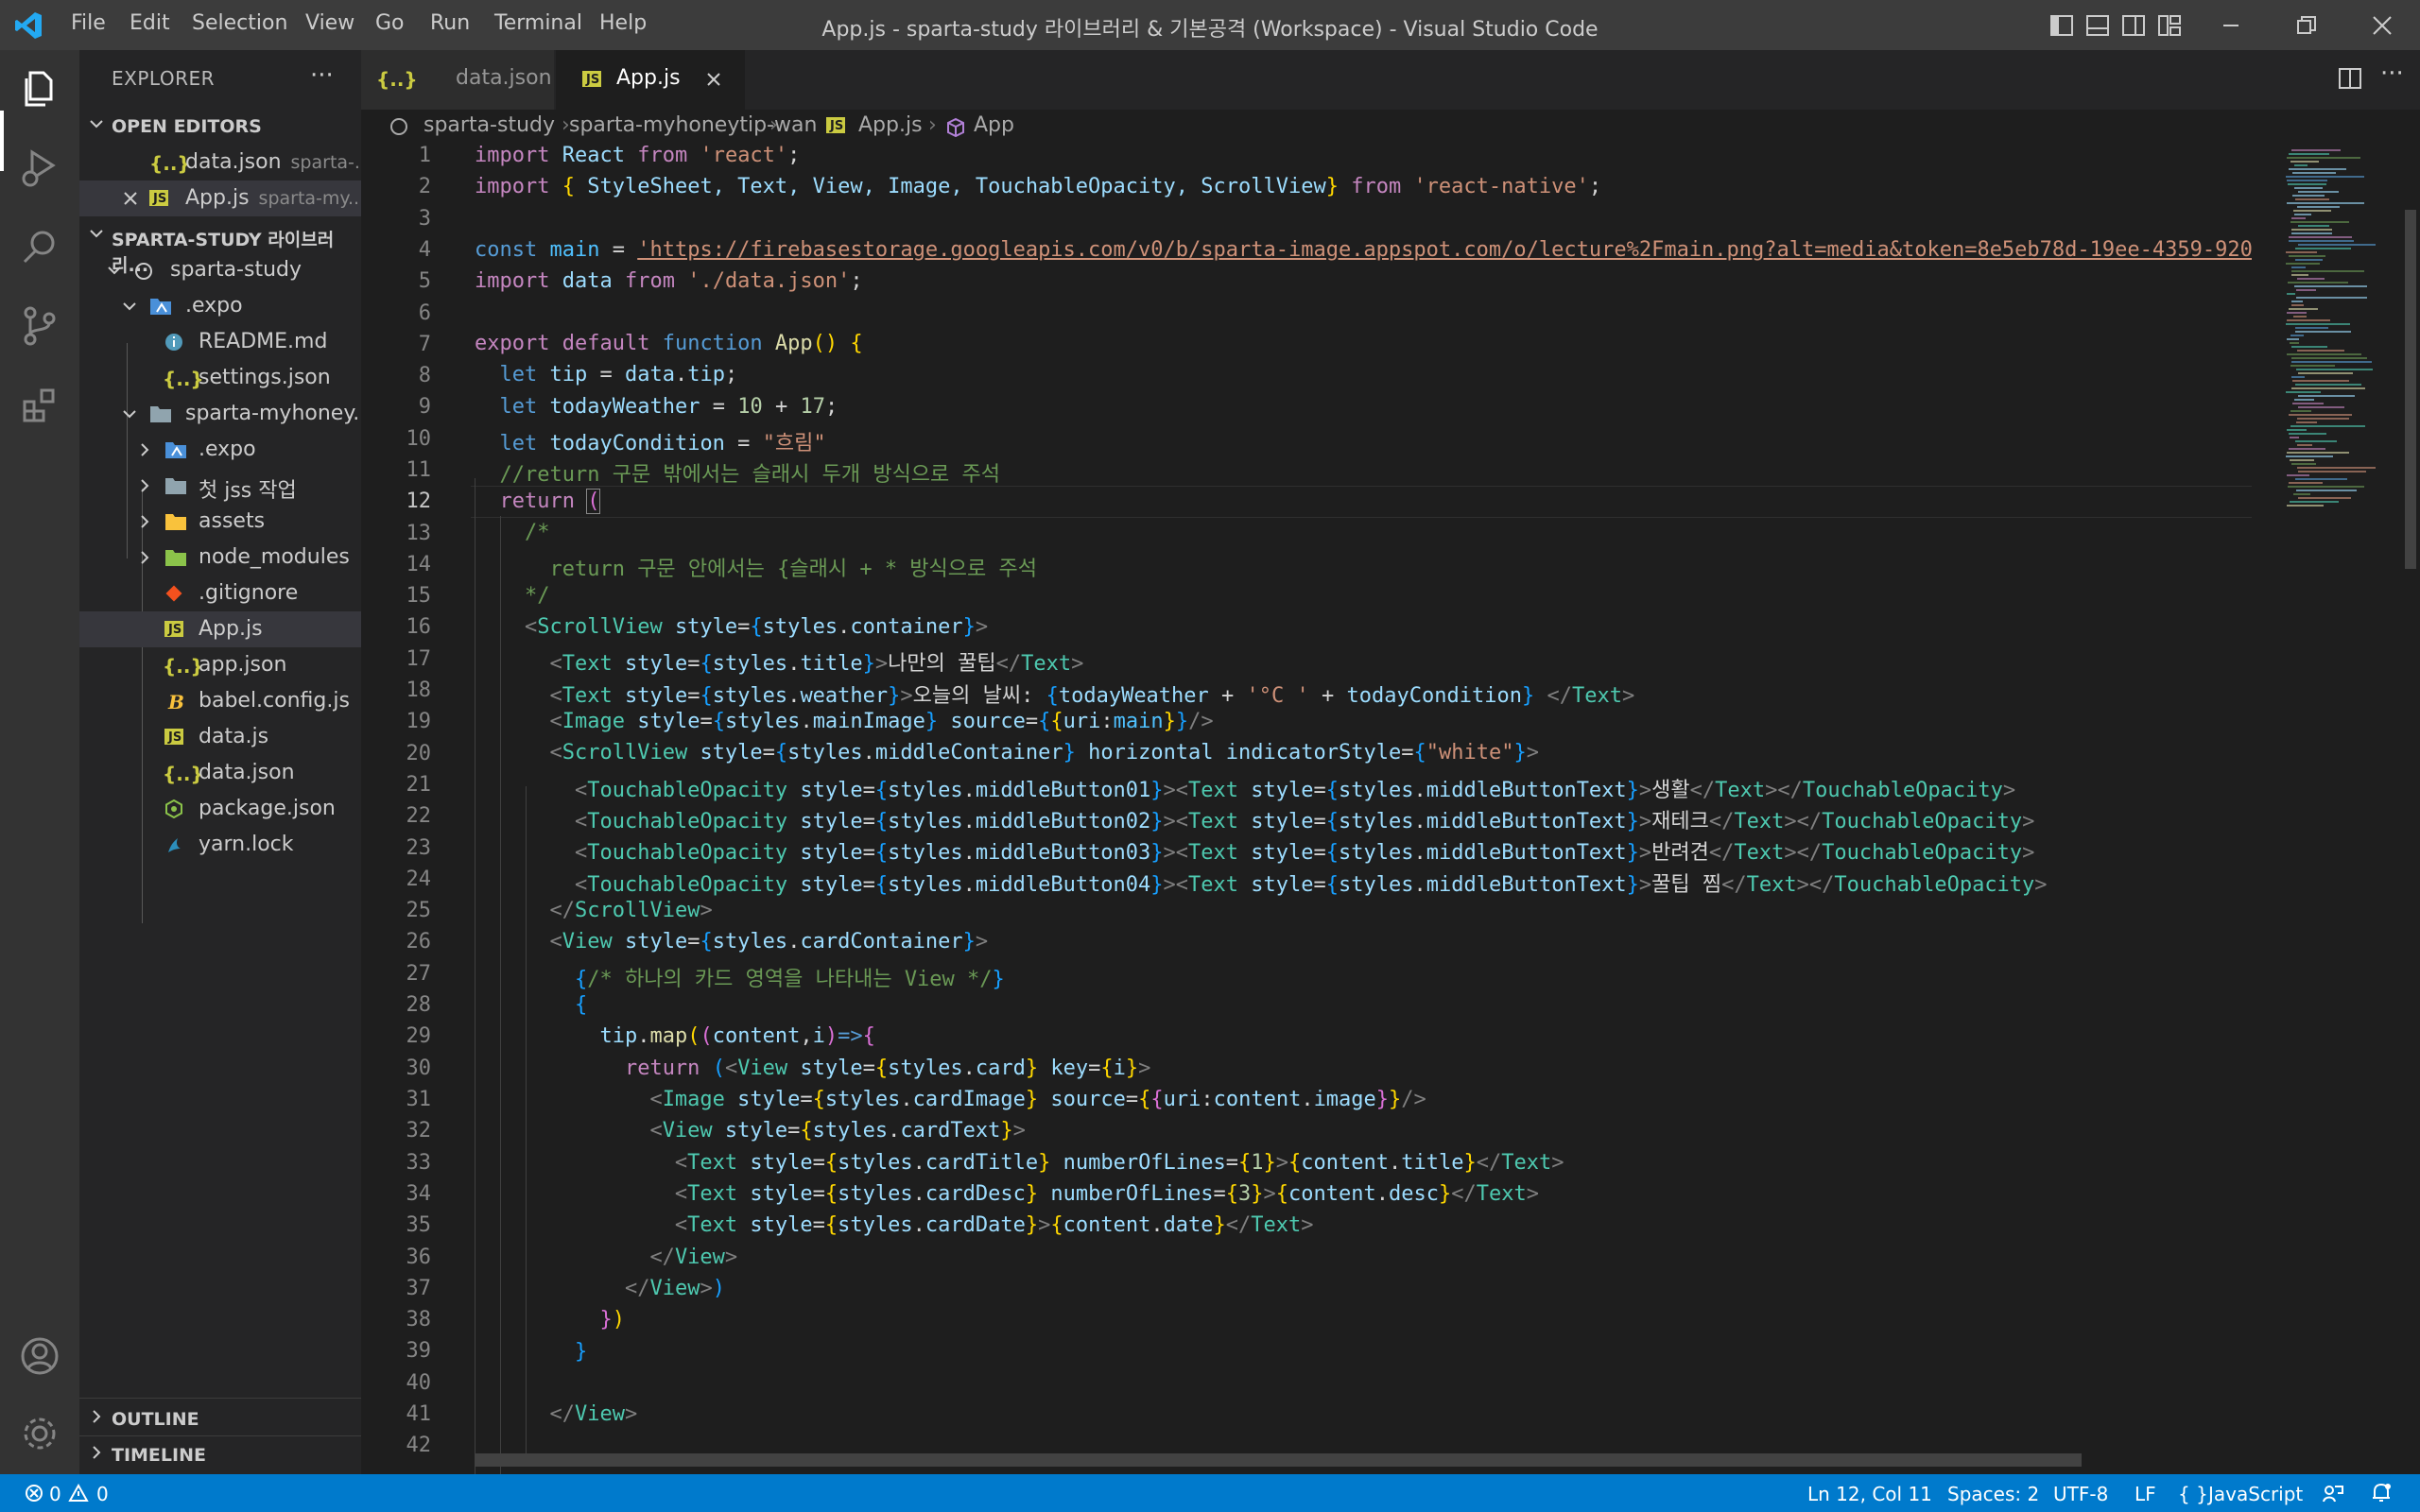 The image size is (2420, 1512). What do you see at coordinates (994, 125) in the screenshot?
I see `breadcrumb-item: App` at bounding box center [994, 125].